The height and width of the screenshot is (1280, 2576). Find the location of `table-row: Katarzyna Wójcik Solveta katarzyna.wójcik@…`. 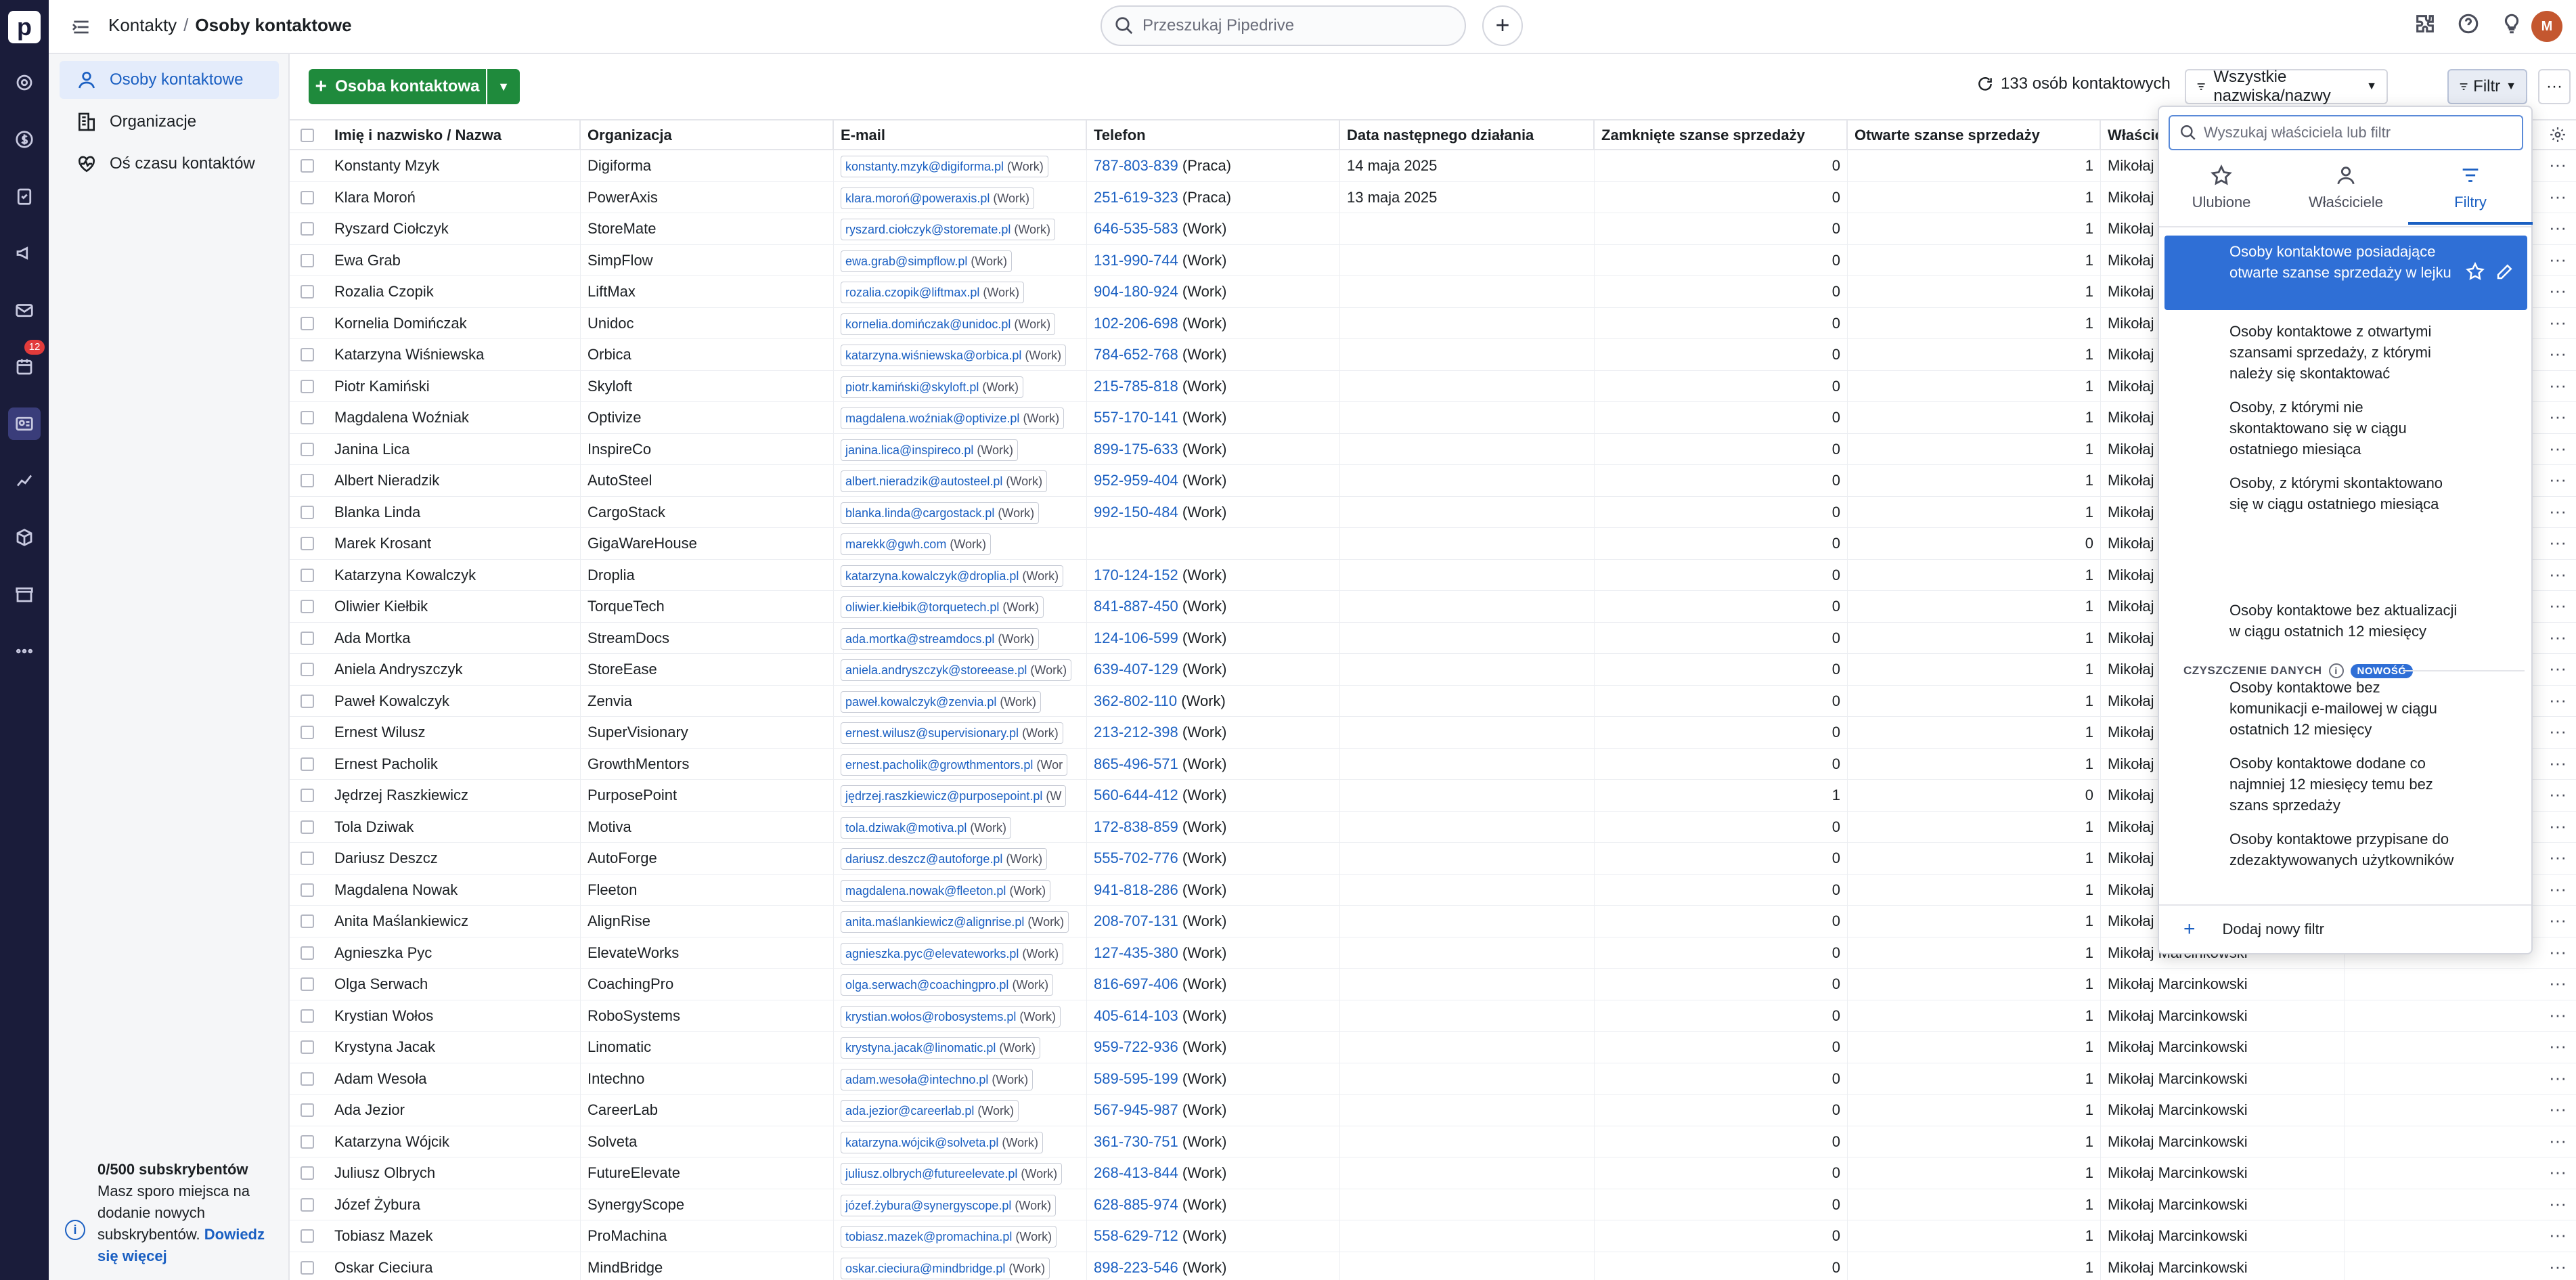

table-row: Katarzyna Wójcik Solveta katarzyna.wójcik@… is located at coordinates (1433, 1141).